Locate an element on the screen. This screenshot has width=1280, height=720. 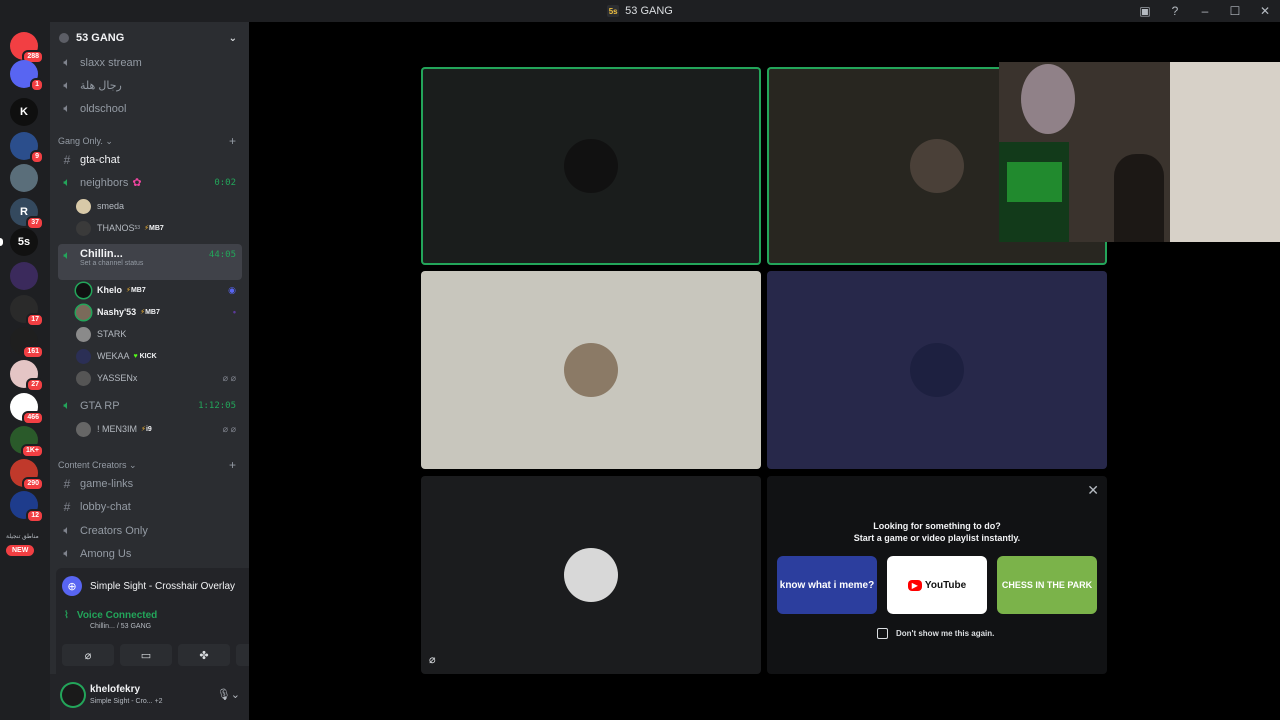
channel-status: Set a channel status is located at coordinates (111, 263).